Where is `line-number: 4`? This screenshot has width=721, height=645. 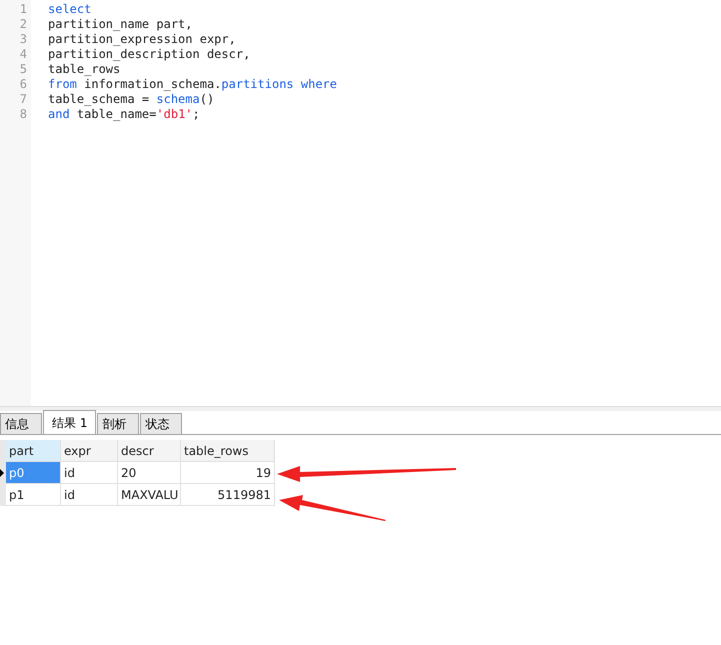
line-number: 4 is located at coordinates (23, 54).